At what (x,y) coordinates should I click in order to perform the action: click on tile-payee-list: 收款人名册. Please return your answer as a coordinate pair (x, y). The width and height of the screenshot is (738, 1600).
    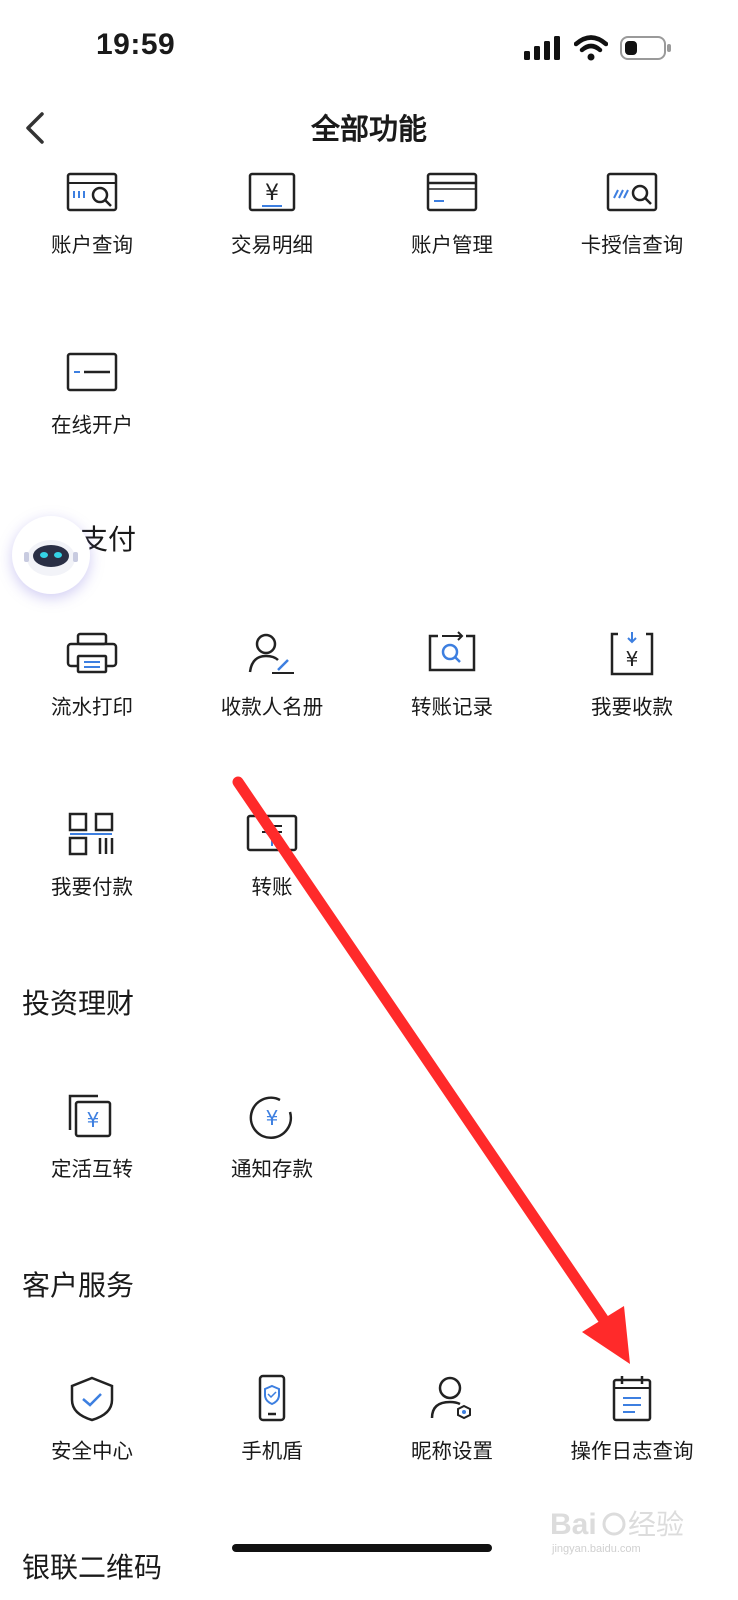
    Looking at the image, I should click on (272, 695).